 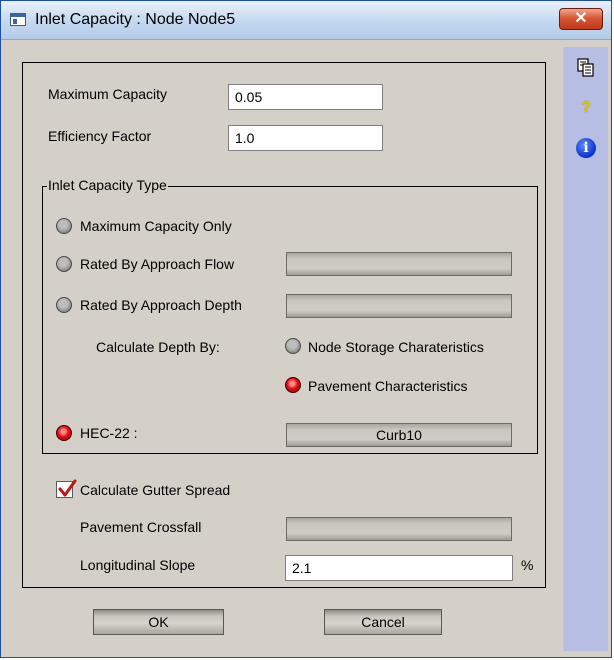 I want to click on radio-pavement, so click(x=293, y=385).